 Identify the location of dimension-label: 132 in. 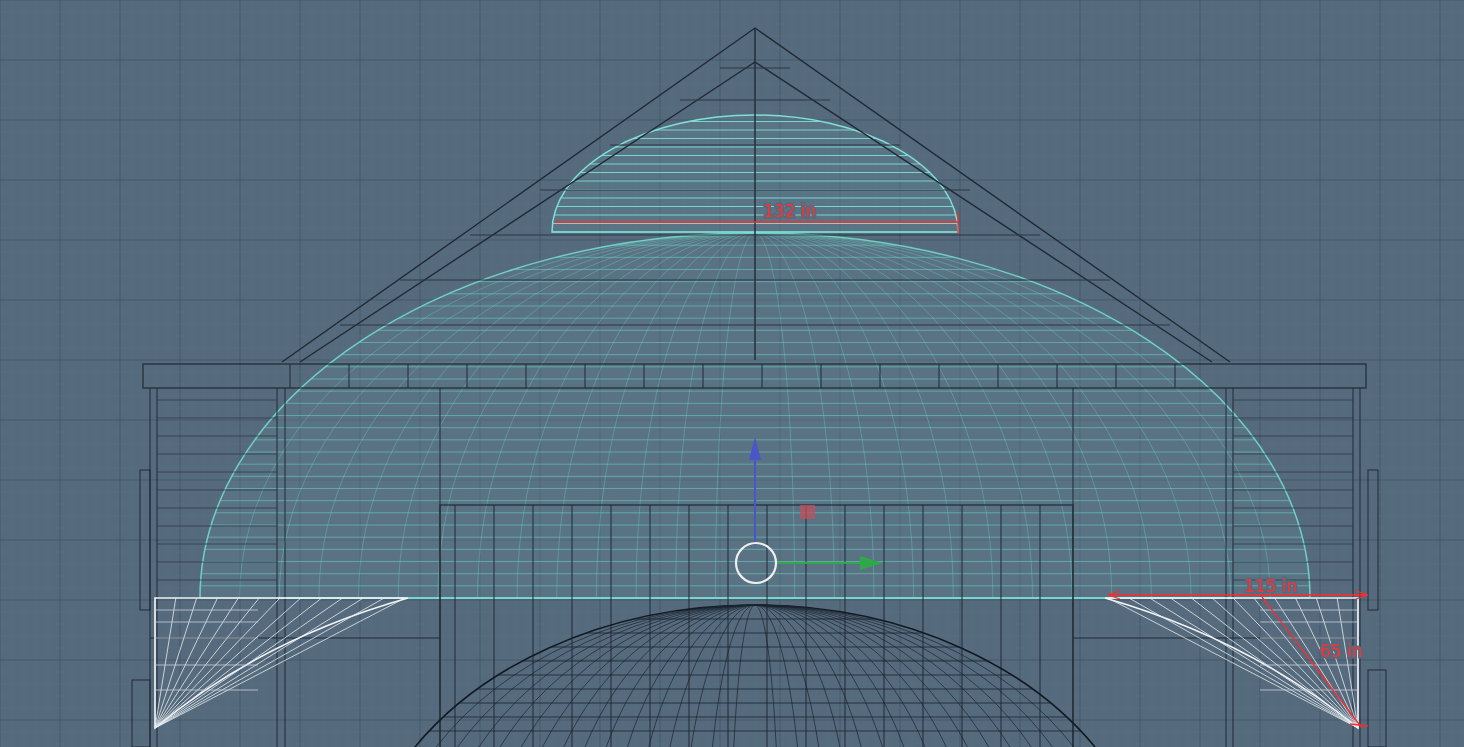
(790, 211).